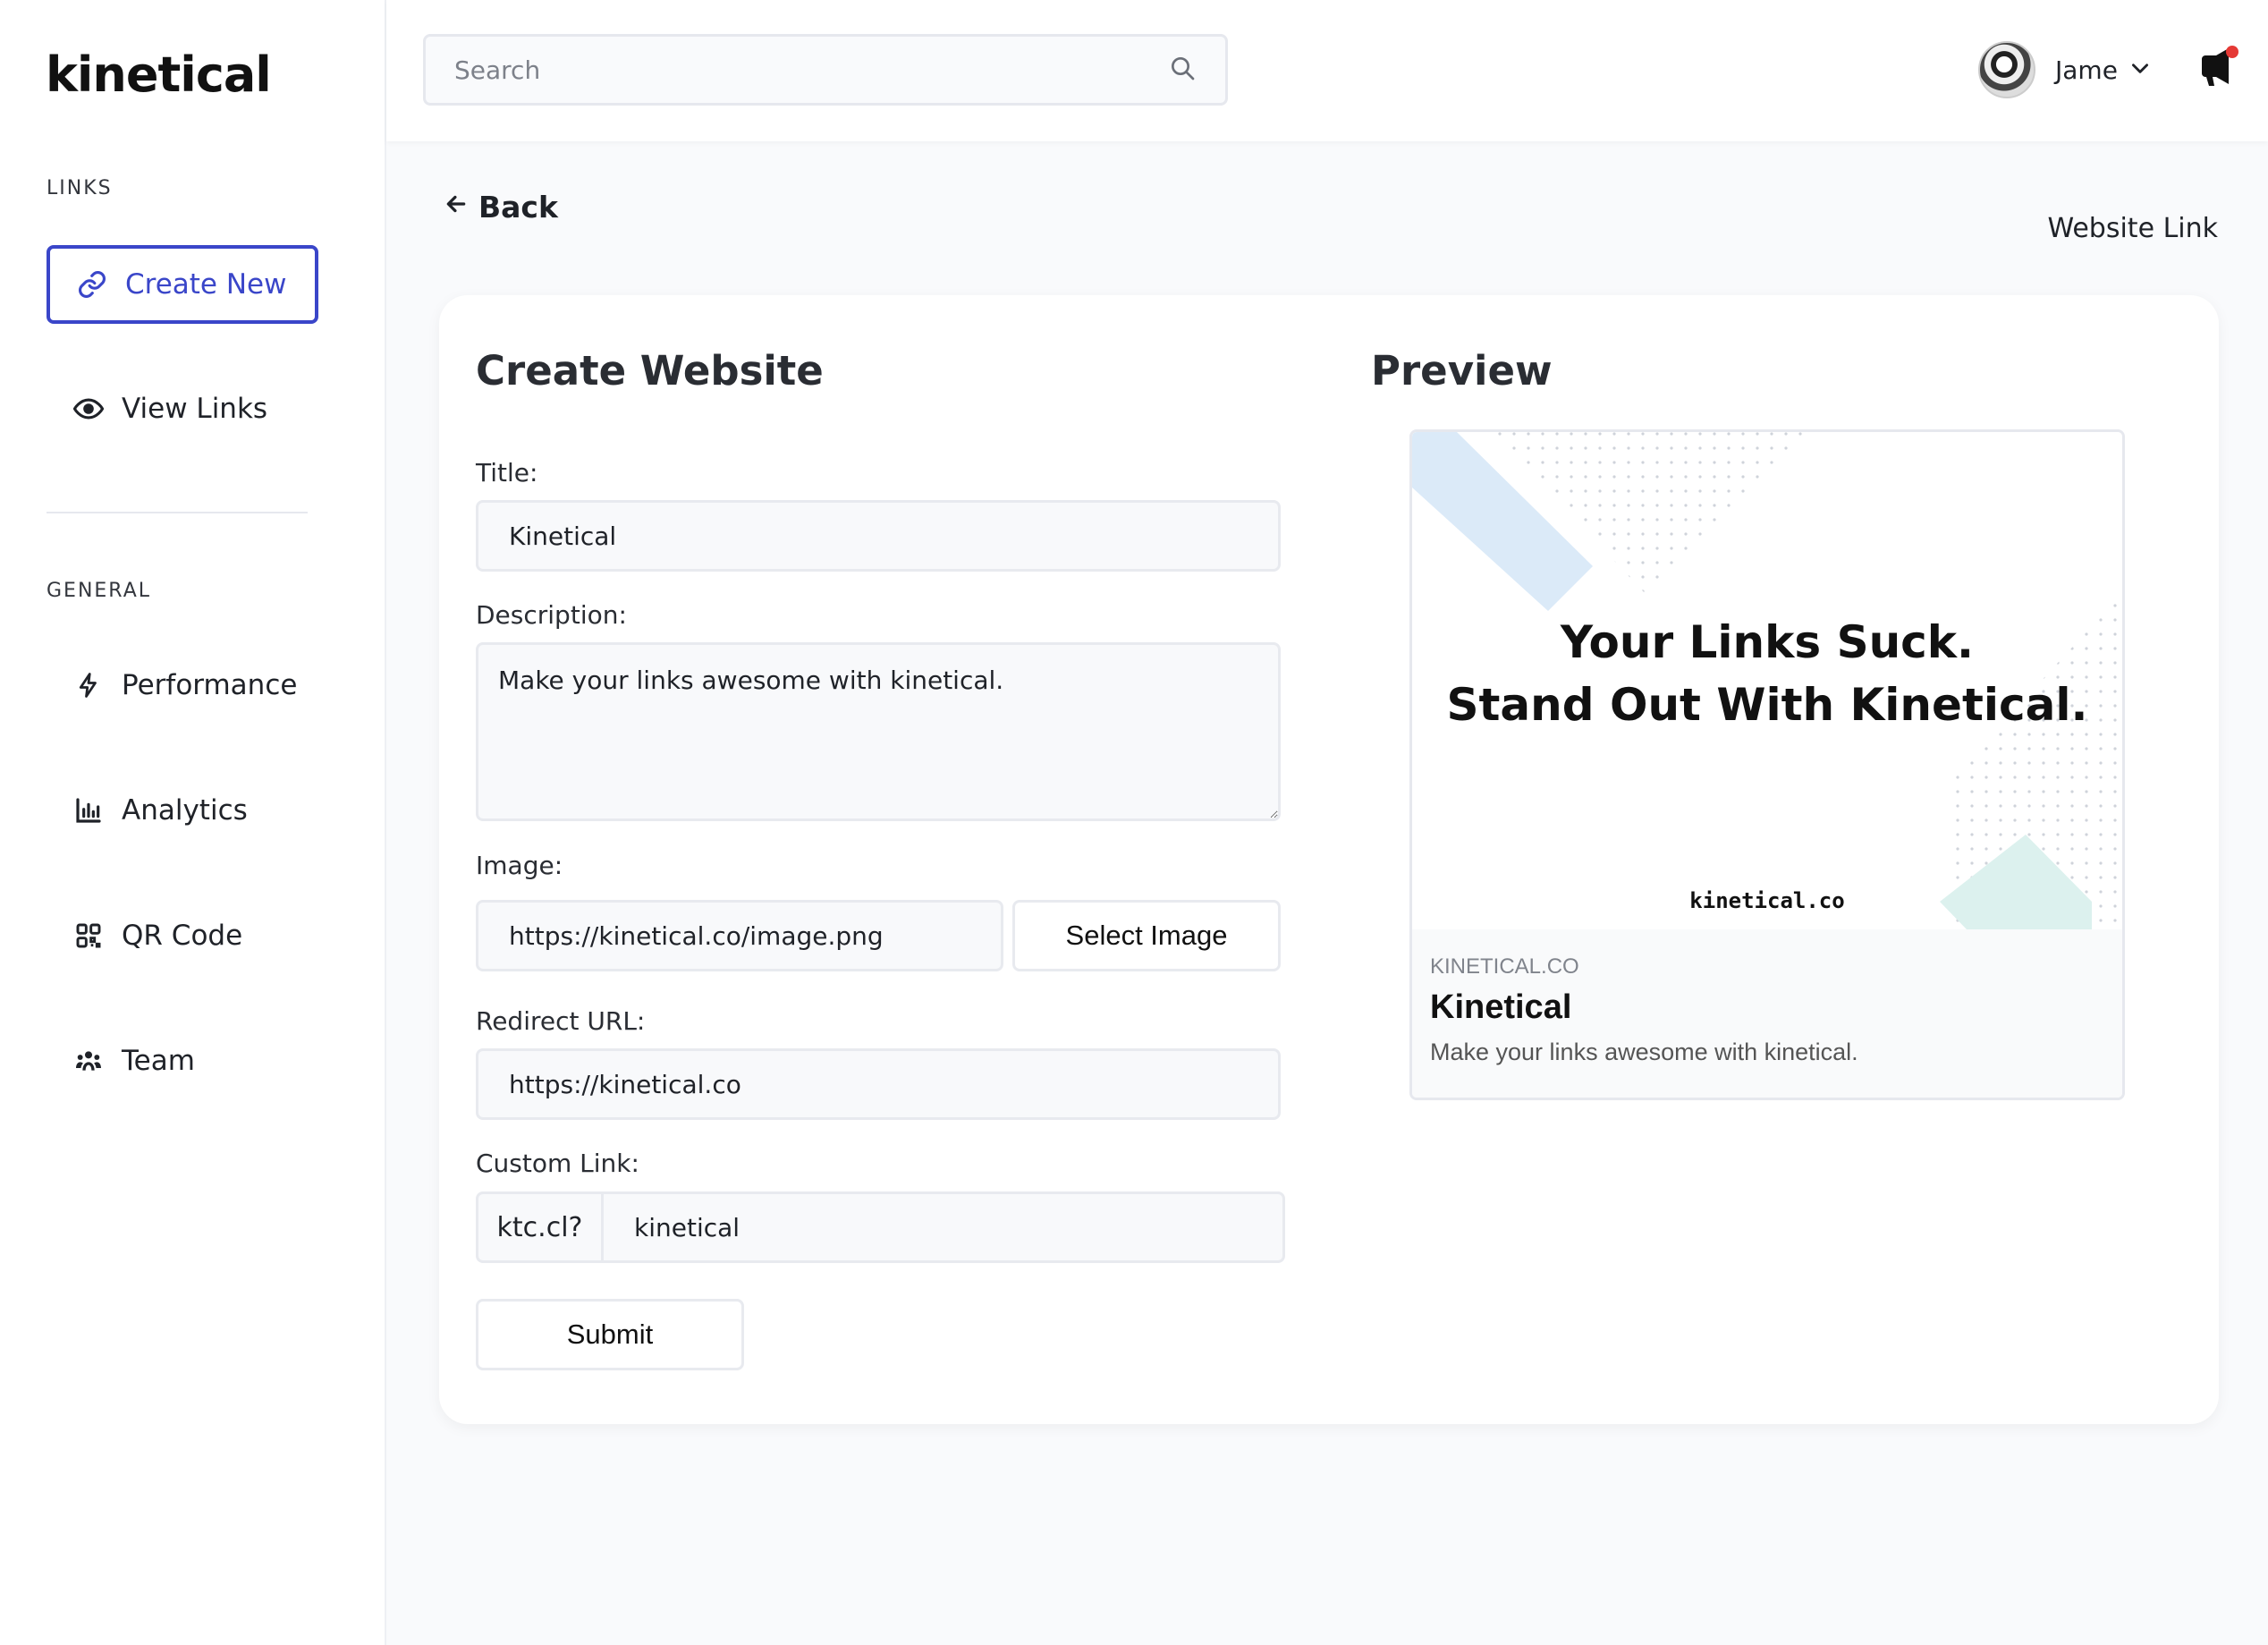 This screenshot has width=2268, height=1645. Describe the element at coordinates (561, 1021) in the screenshot. I see `redirect-url-label: Redirect URL:` at that location.